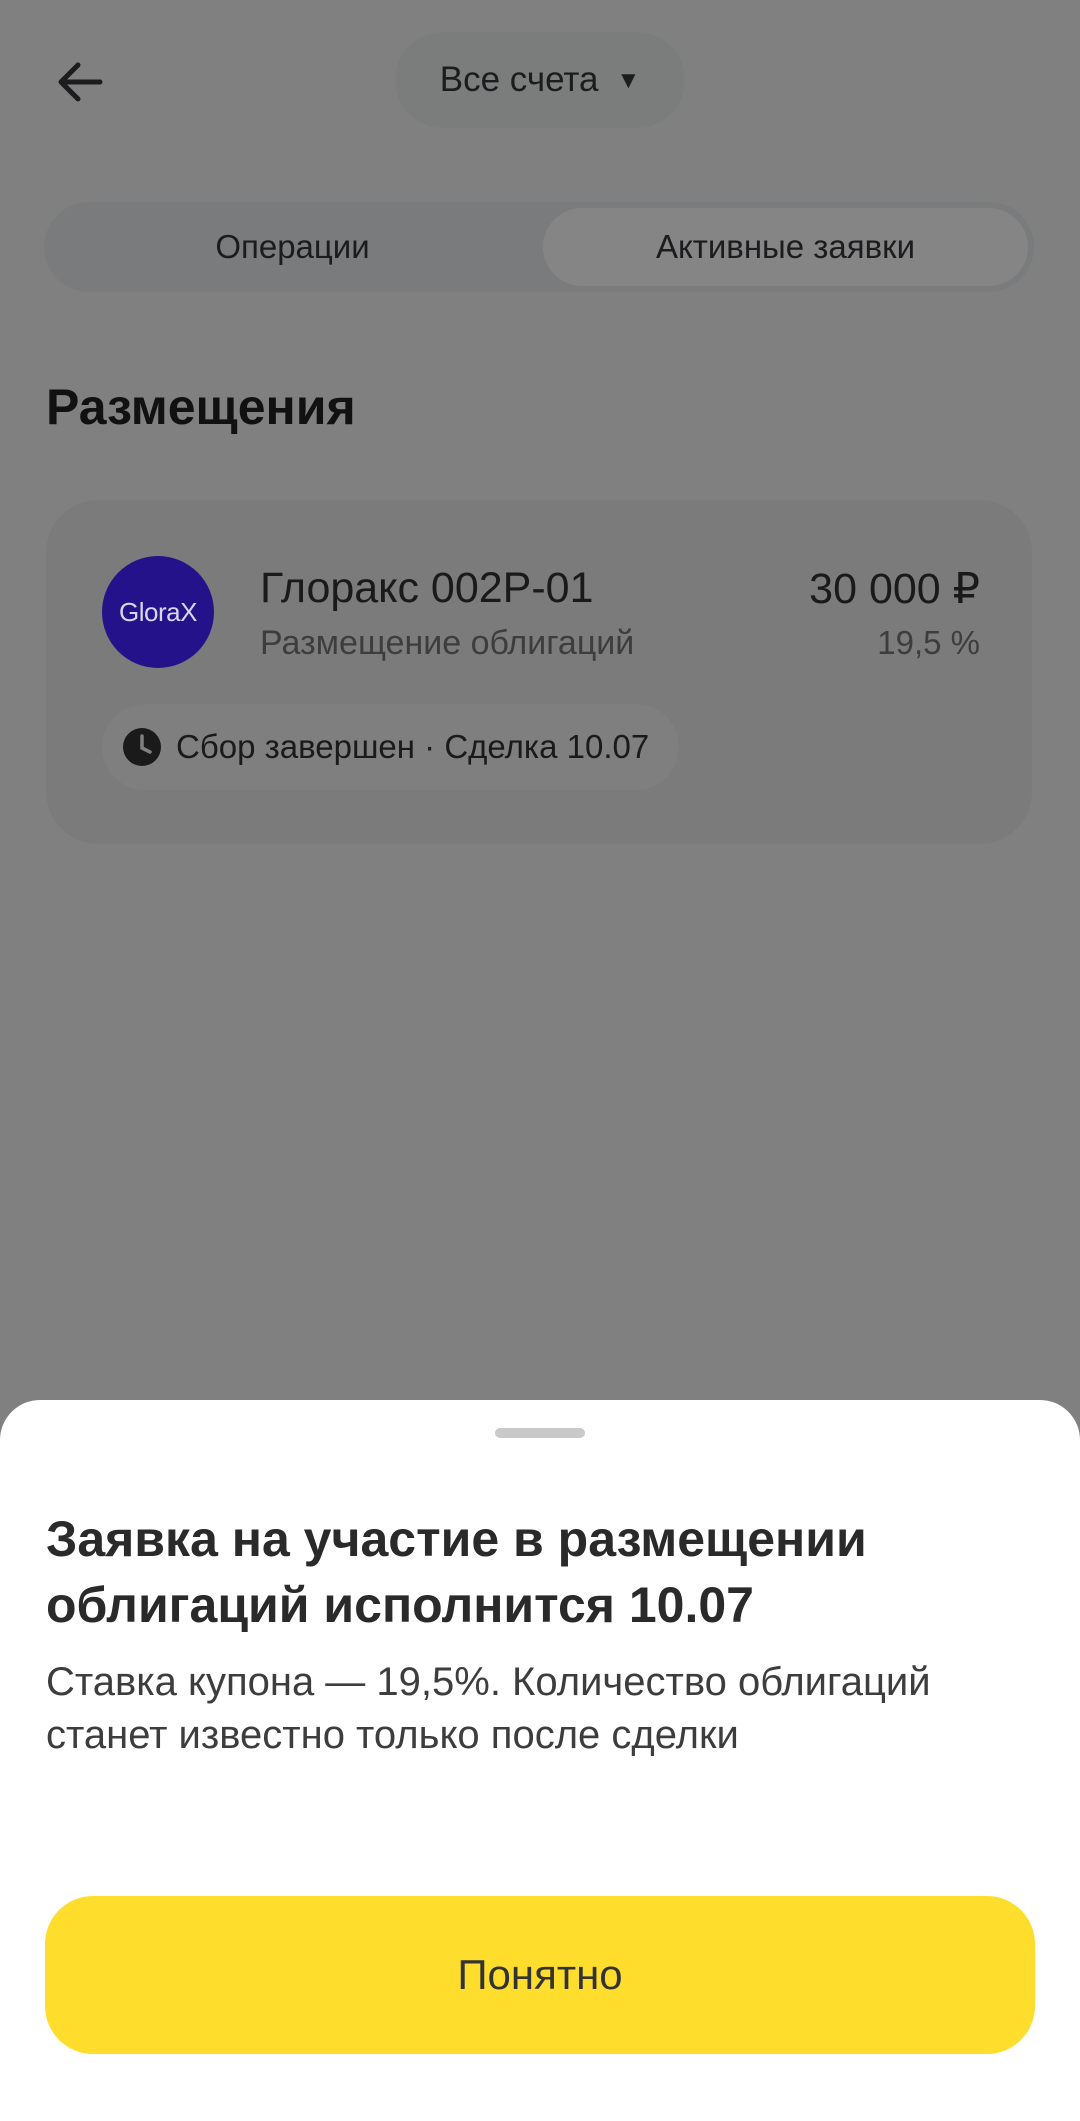  Describe the element at coordinates (628, 80) in the screenshot. I see `caret-down-icon: ▼` at that location.